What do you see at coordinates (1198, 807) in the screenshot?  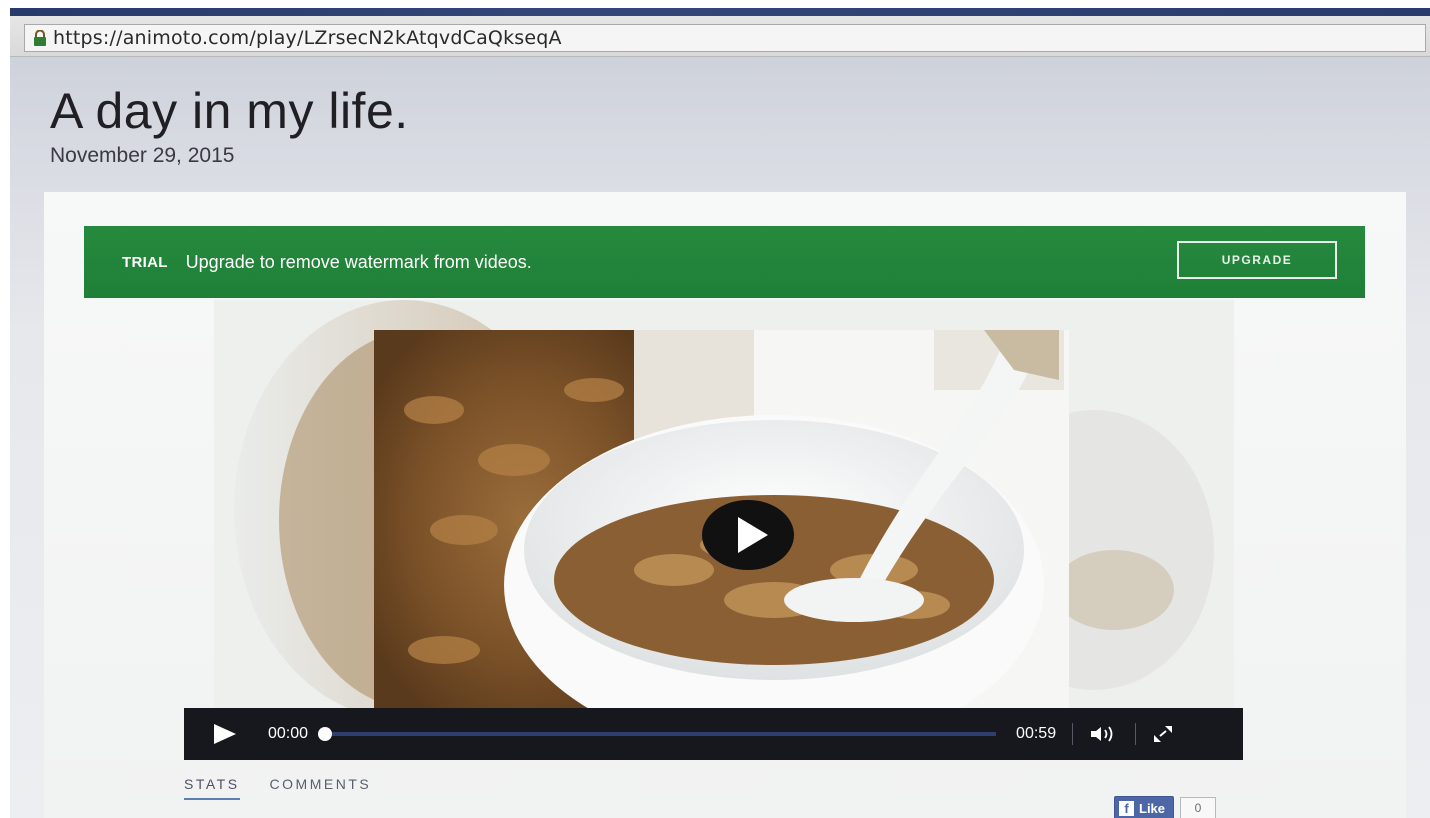 I see `like-count: 0` at bounding box center [1198, 807].